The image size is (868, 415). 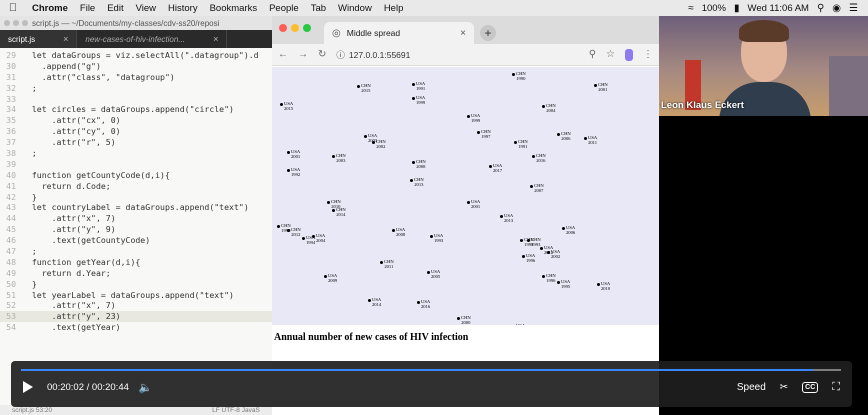 I want to click on year-label: 1993, so click(x=439, y=240).